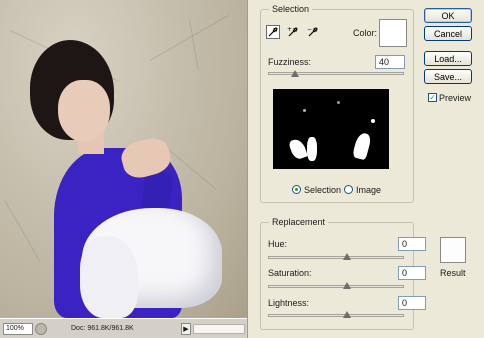  Describe the element at coordinates (336, 286) in the screenshot. I see `saturation-slider-track` at that location.